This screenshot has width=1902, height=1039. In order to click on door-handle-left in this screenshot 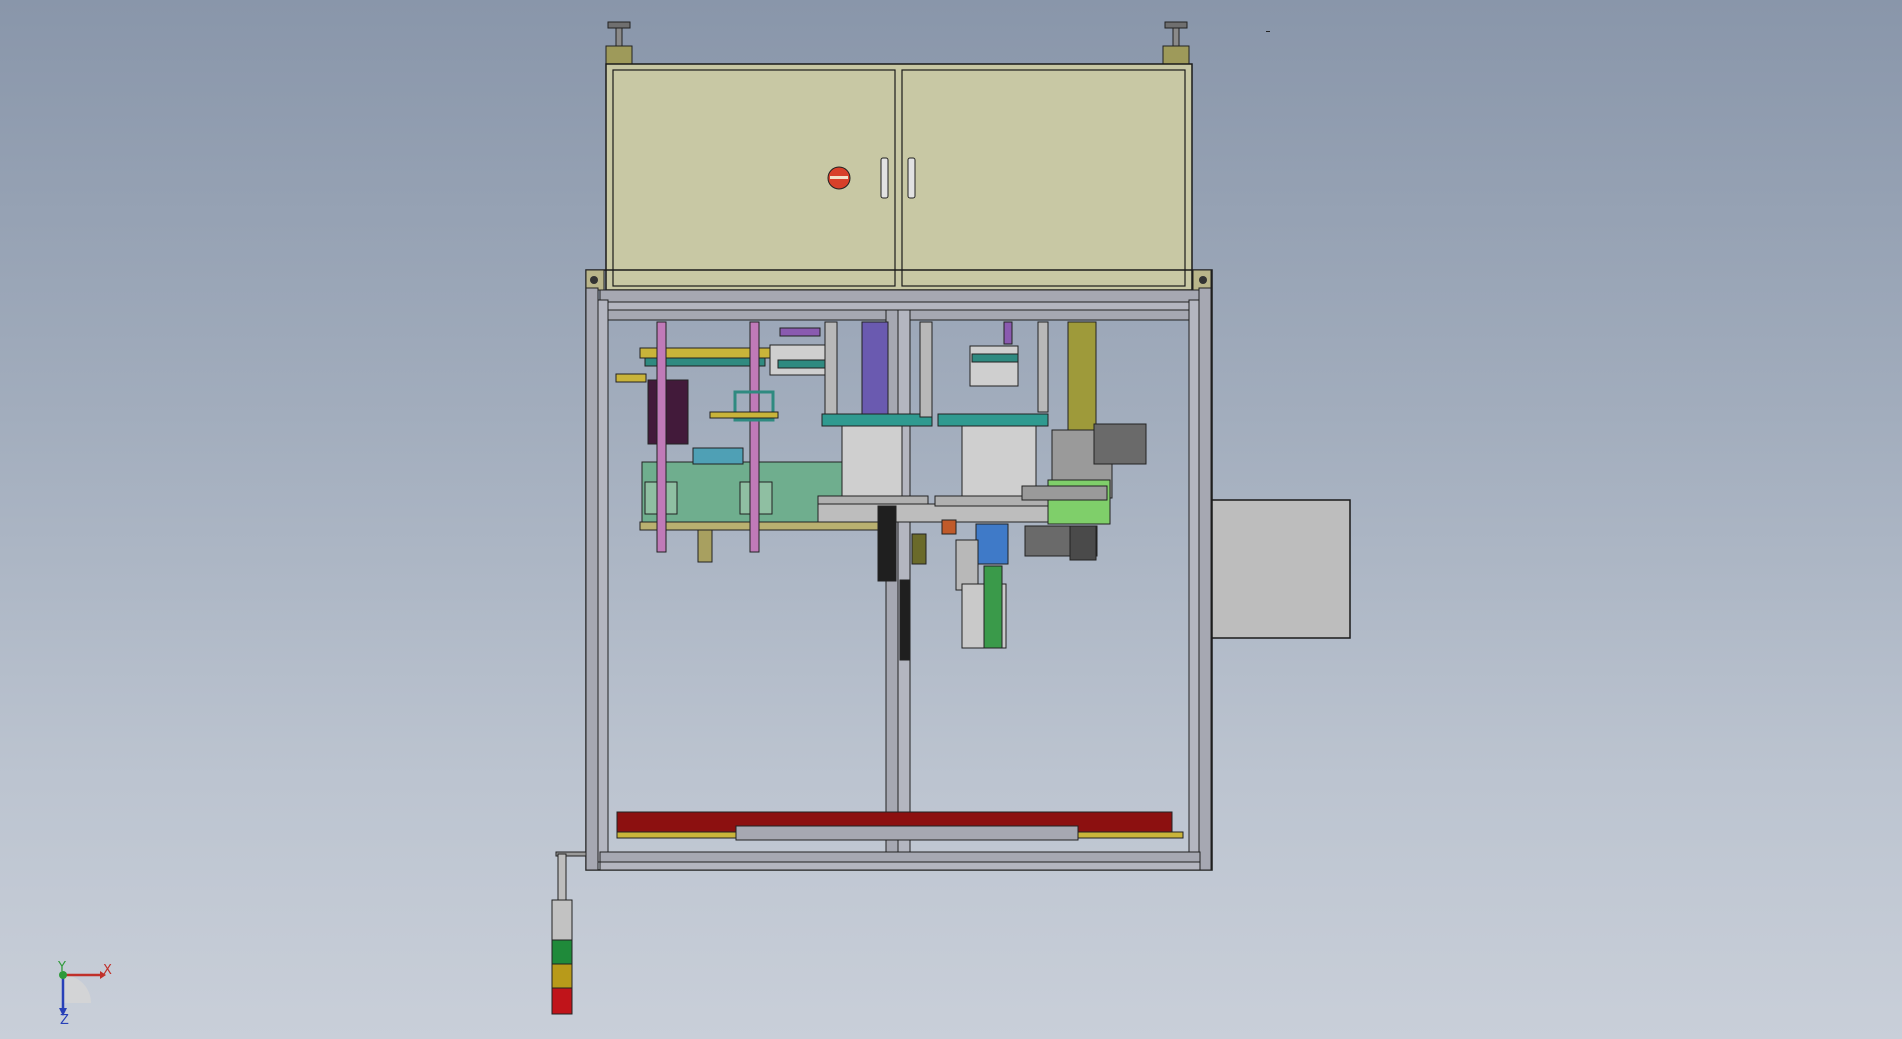, I will do `click(884, 178)`.